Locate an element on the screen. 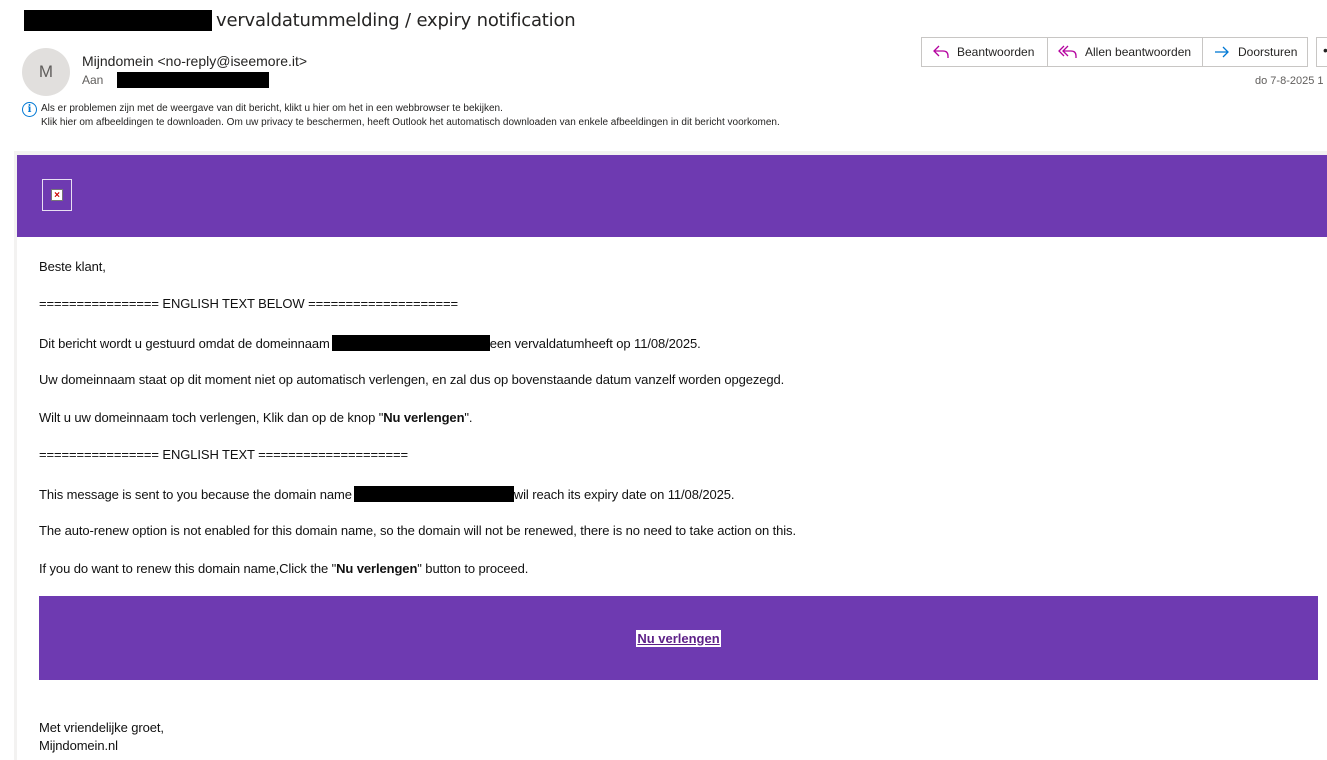 Image resolution: width=1327 pixels, height=760 pixels. email-subject: vervaldatummelding / expiry notification is located at coordinates (396, 20).